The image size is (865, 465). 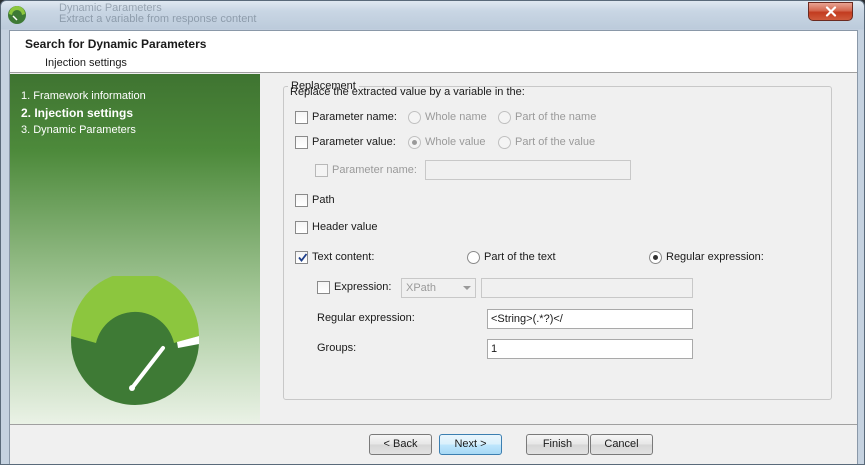 I want to click on text-content-label: Text content:, so click(x=343, y=257).